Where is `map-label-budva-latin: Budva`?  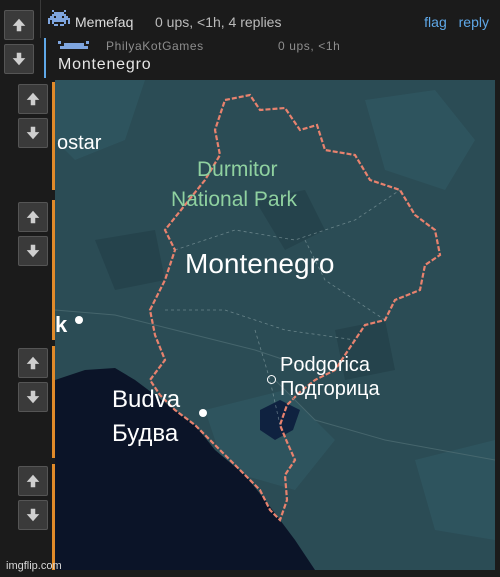
map-label-budva-latin: Budva is located at coordinates (146, 399).